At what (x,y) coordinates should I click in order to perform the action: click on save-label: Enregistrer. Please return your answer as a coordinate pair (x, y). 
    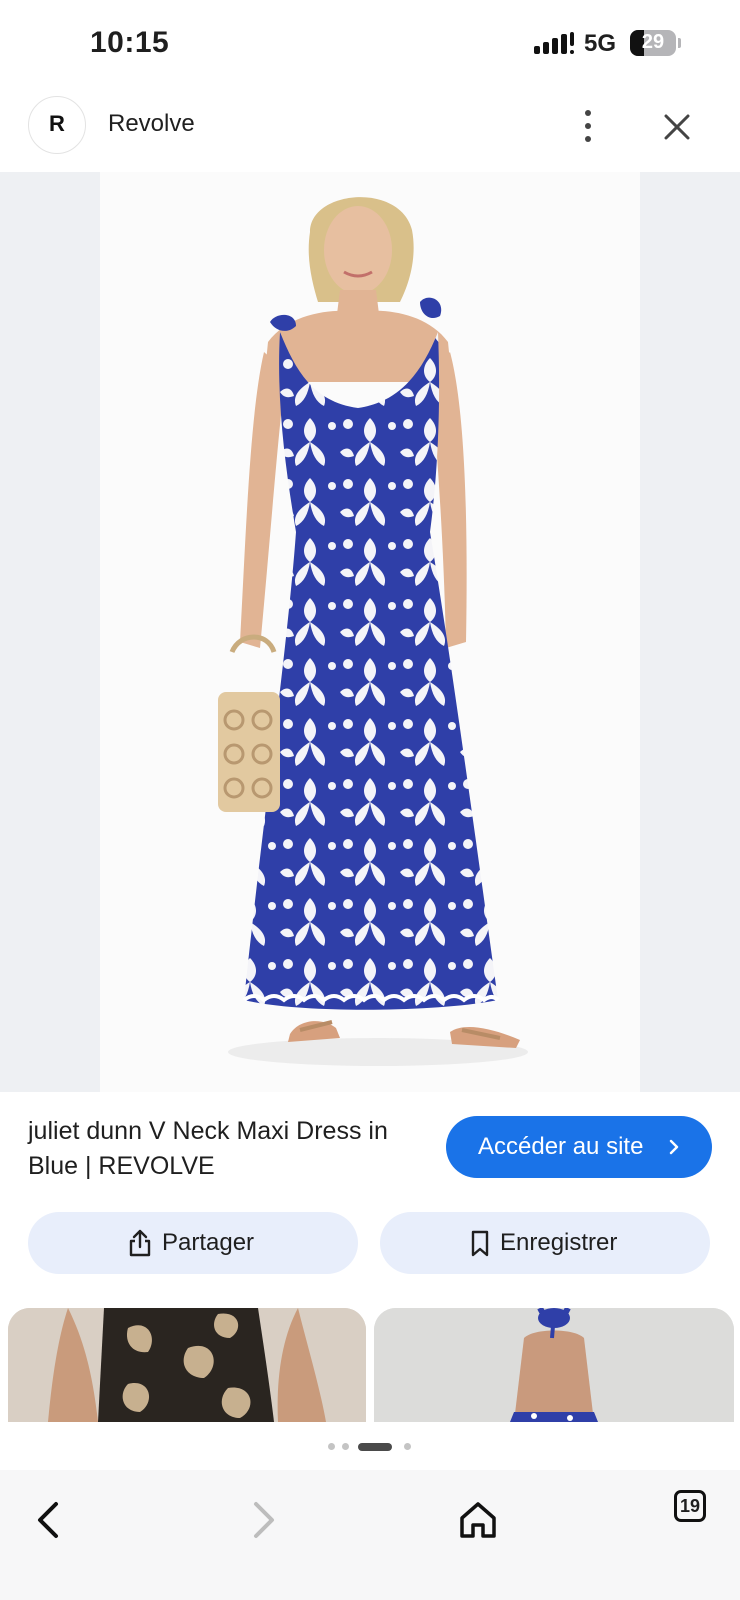
    Looking at the image, I should click on (559, 1242).